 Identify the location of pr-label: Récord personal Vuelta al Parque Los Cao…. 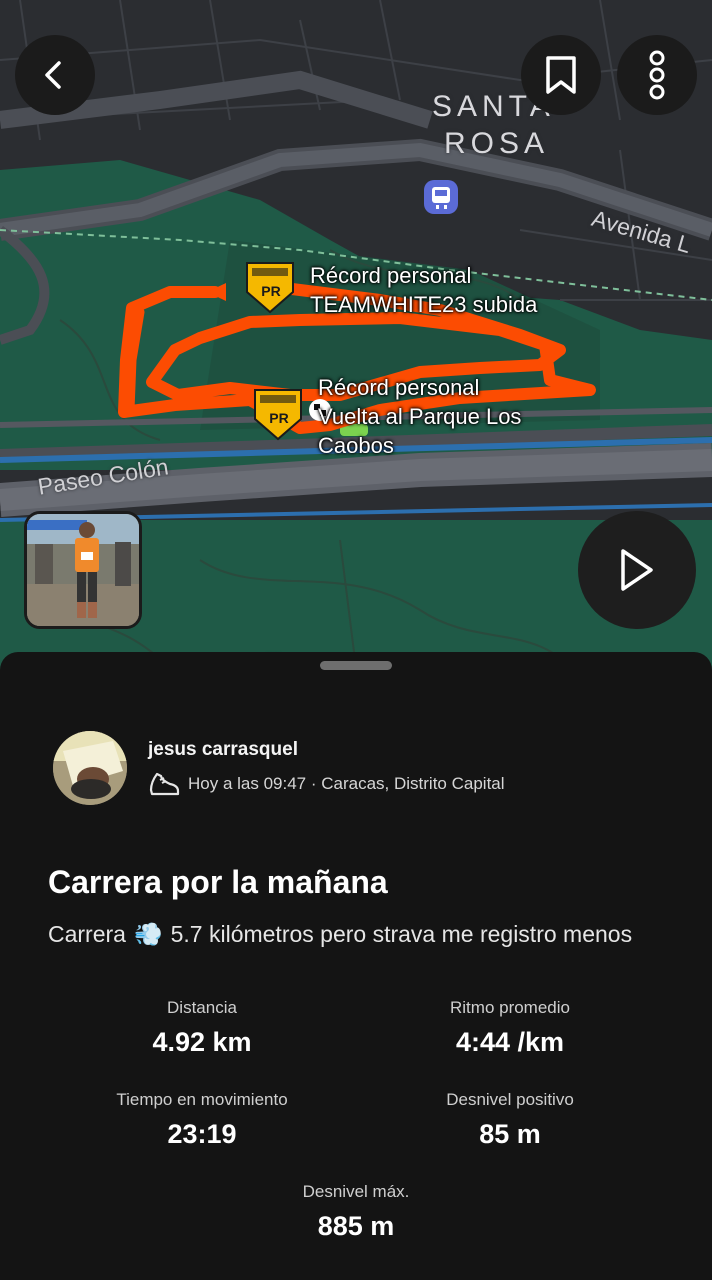
(420, 416).